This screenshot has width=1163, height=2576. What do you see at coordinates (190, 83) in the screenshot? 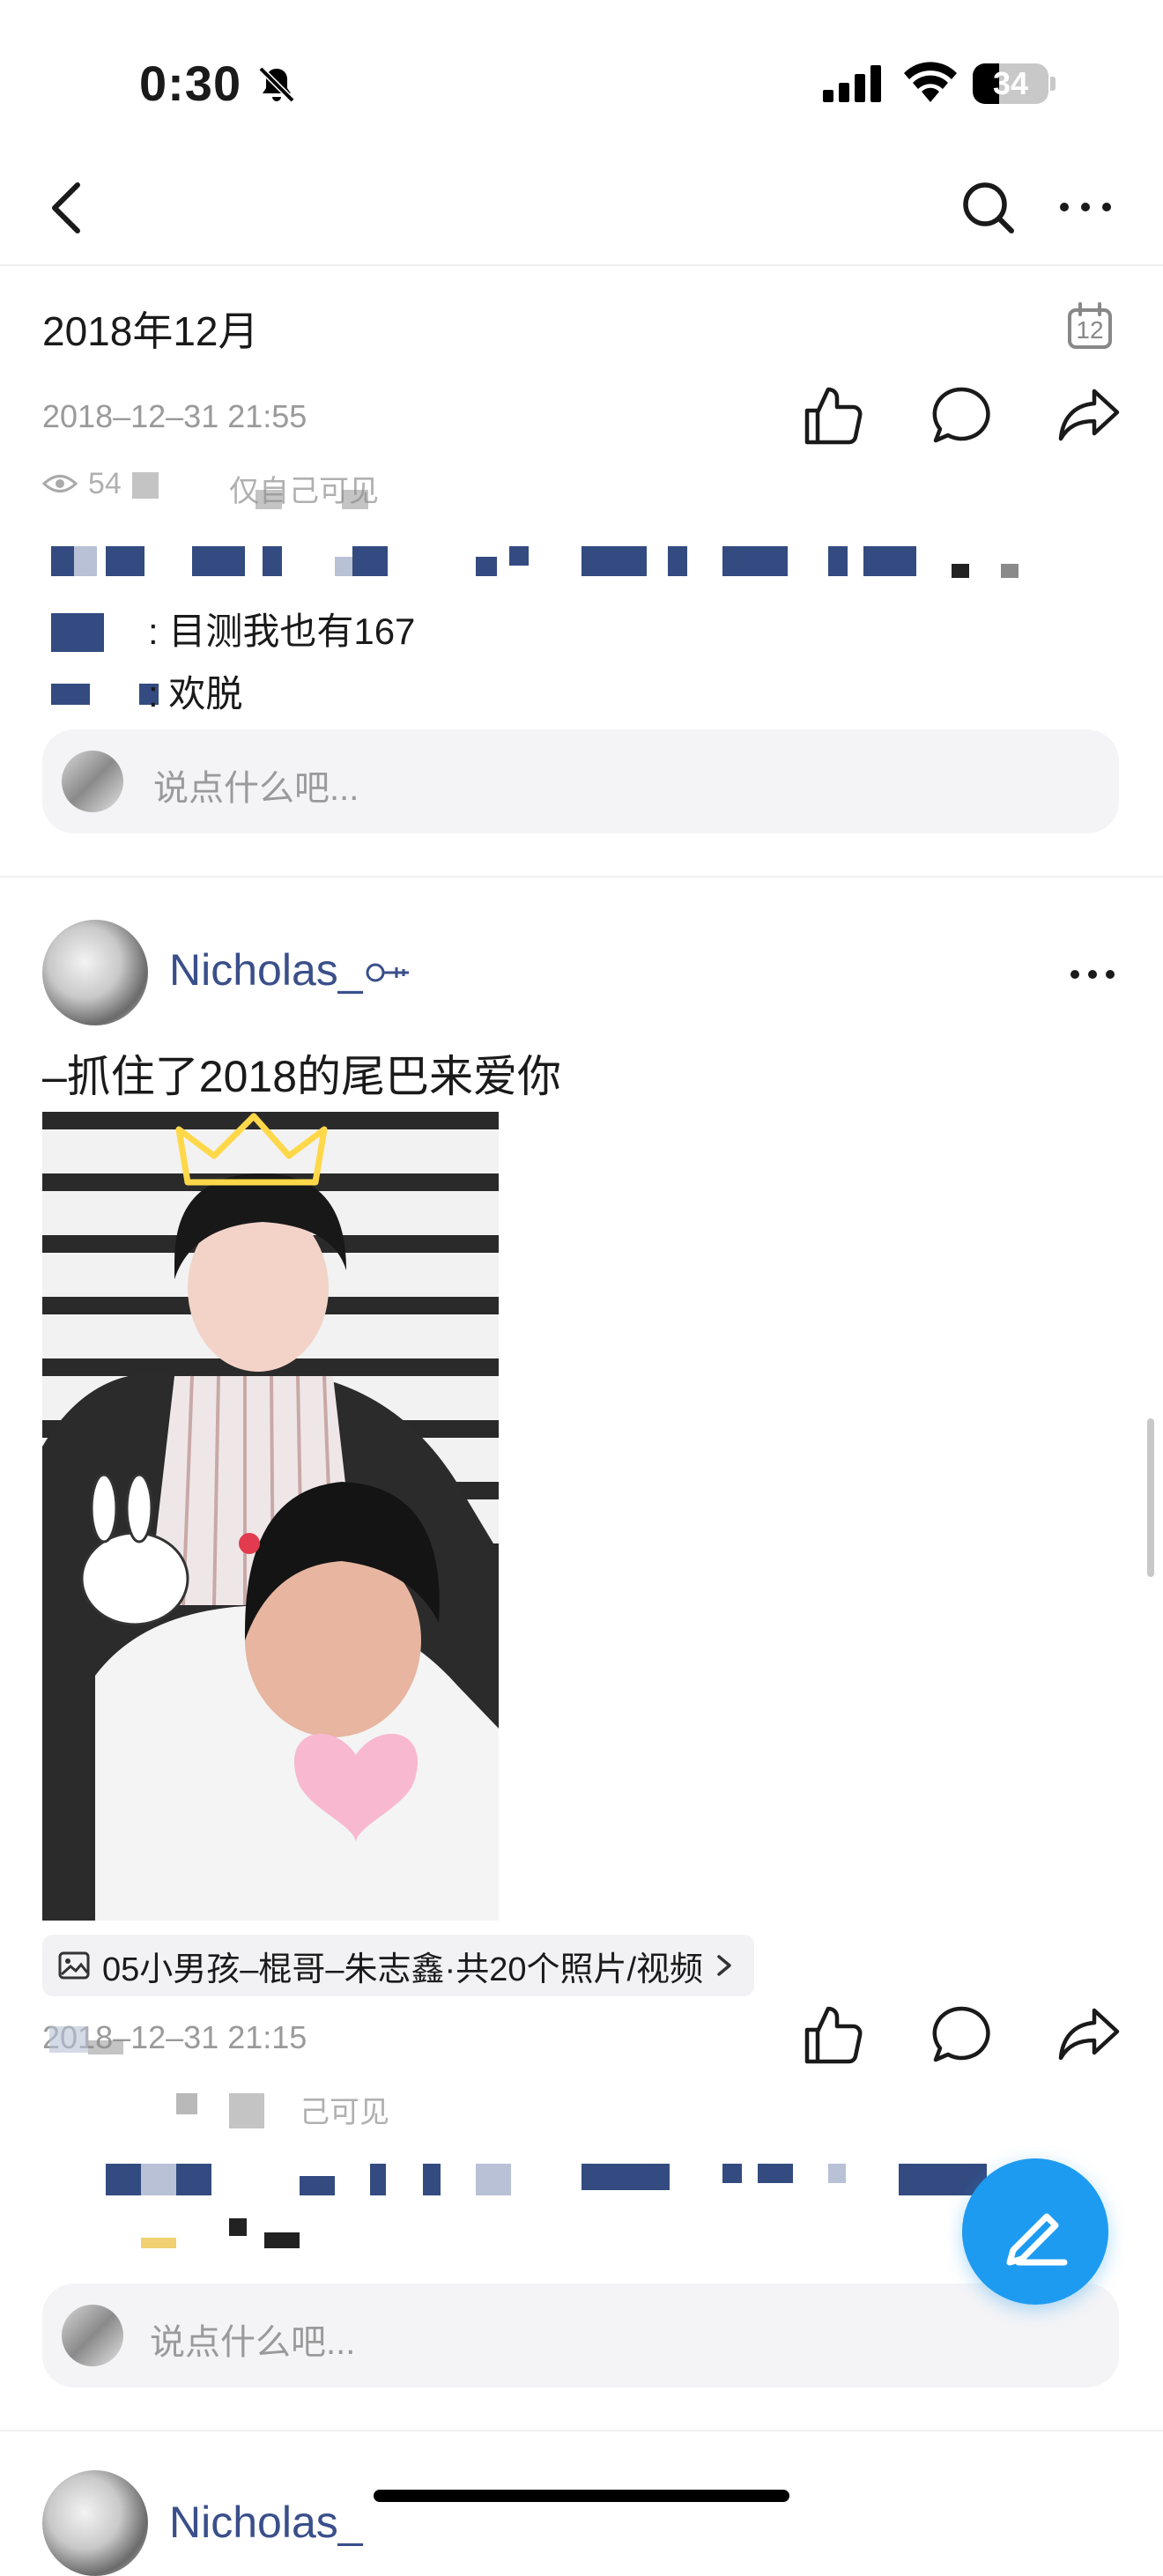
I see `status-time: 0:30` at bounding box center [190, 83].